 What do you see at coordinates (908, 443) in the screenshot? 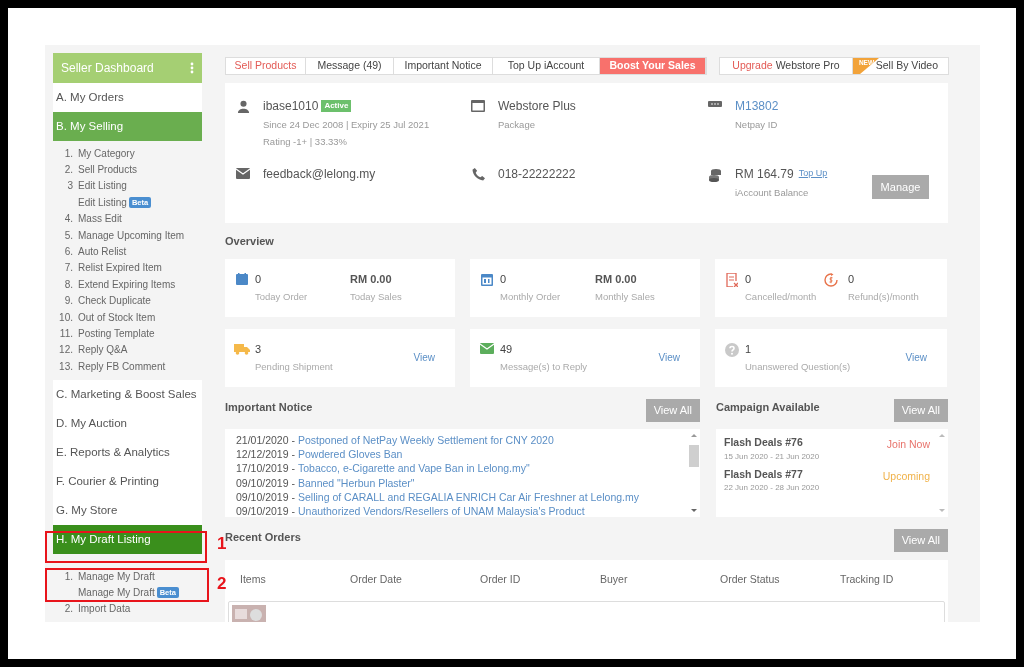
I see `campaign-status: Join Now` at bounding box center [908, 443].